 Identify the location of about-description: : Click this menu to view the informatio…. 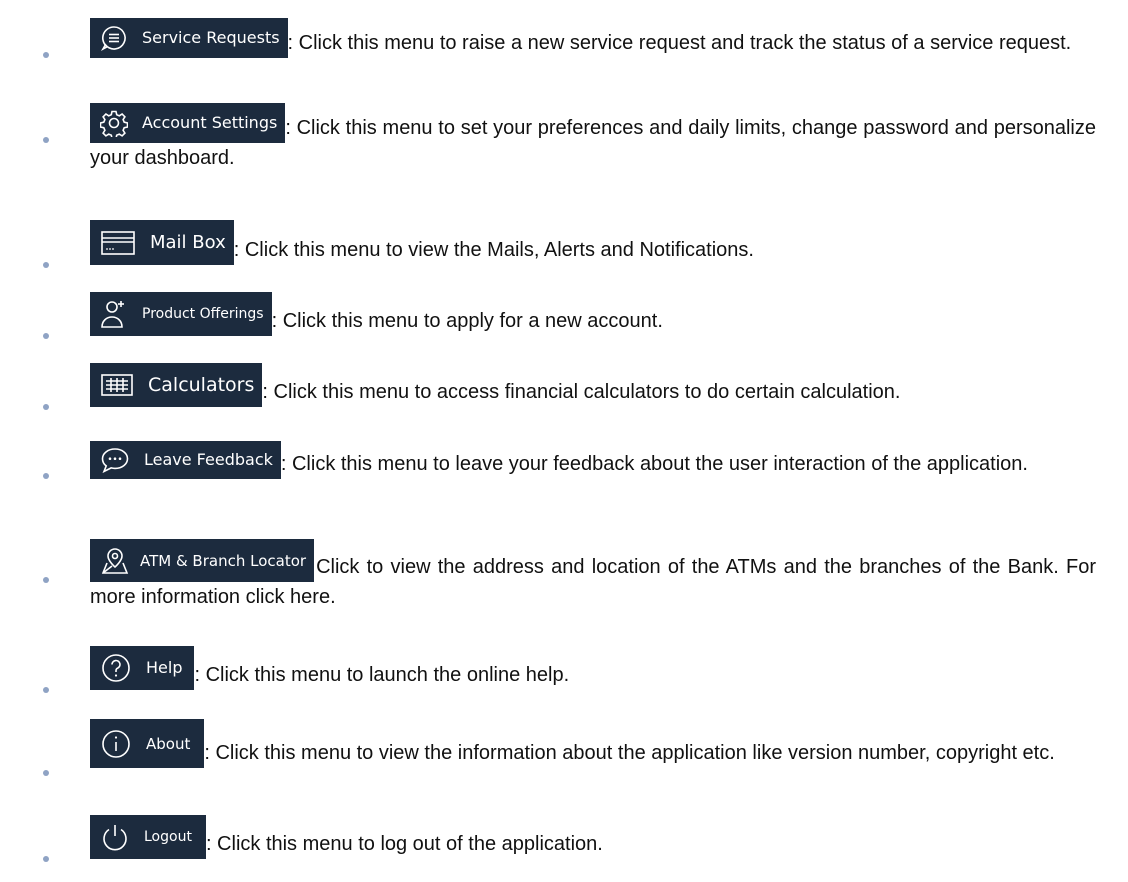
(629, 753).